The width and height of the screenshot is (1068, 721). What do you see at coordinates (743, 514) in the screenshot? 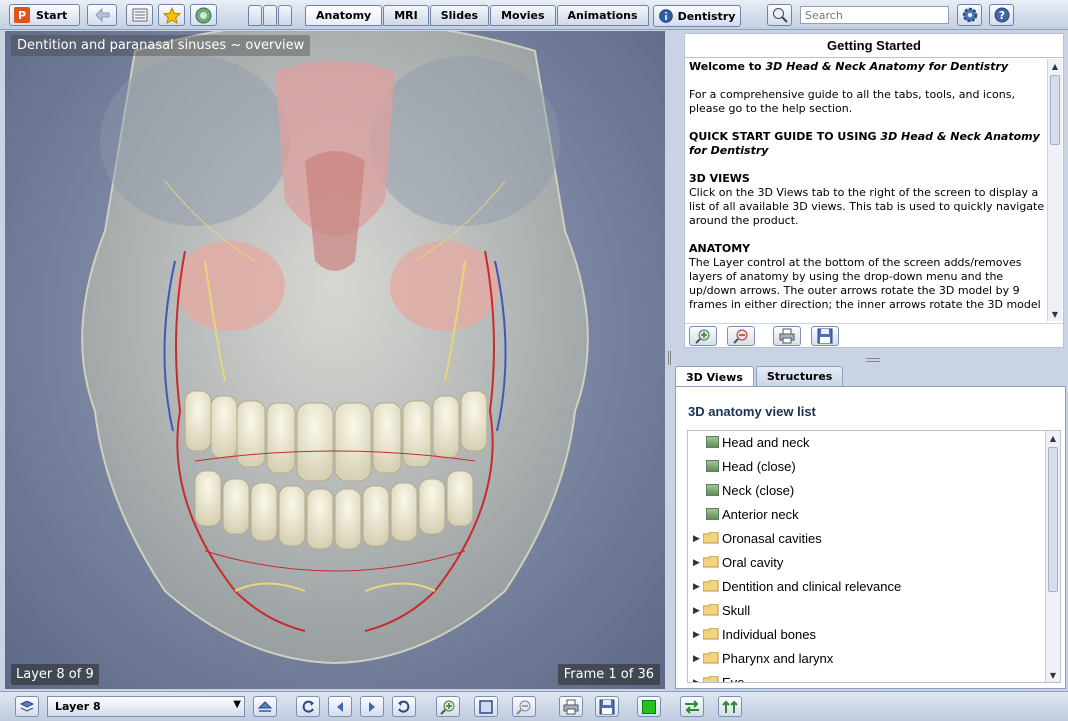
I see `list-item: Anterior neck` at bounding box center [743, 514].